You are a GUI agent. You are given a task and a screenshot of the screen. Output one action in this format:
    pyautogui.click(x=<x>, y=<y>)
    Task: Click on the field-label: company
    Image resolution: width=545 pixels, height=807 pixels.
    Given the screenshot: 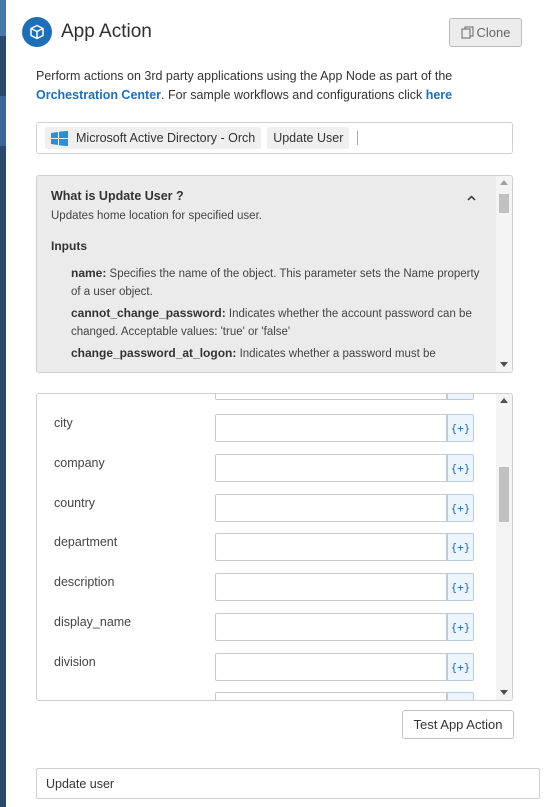 What is the action you would take?
    pyautogui.click(x=79, y=463)
    